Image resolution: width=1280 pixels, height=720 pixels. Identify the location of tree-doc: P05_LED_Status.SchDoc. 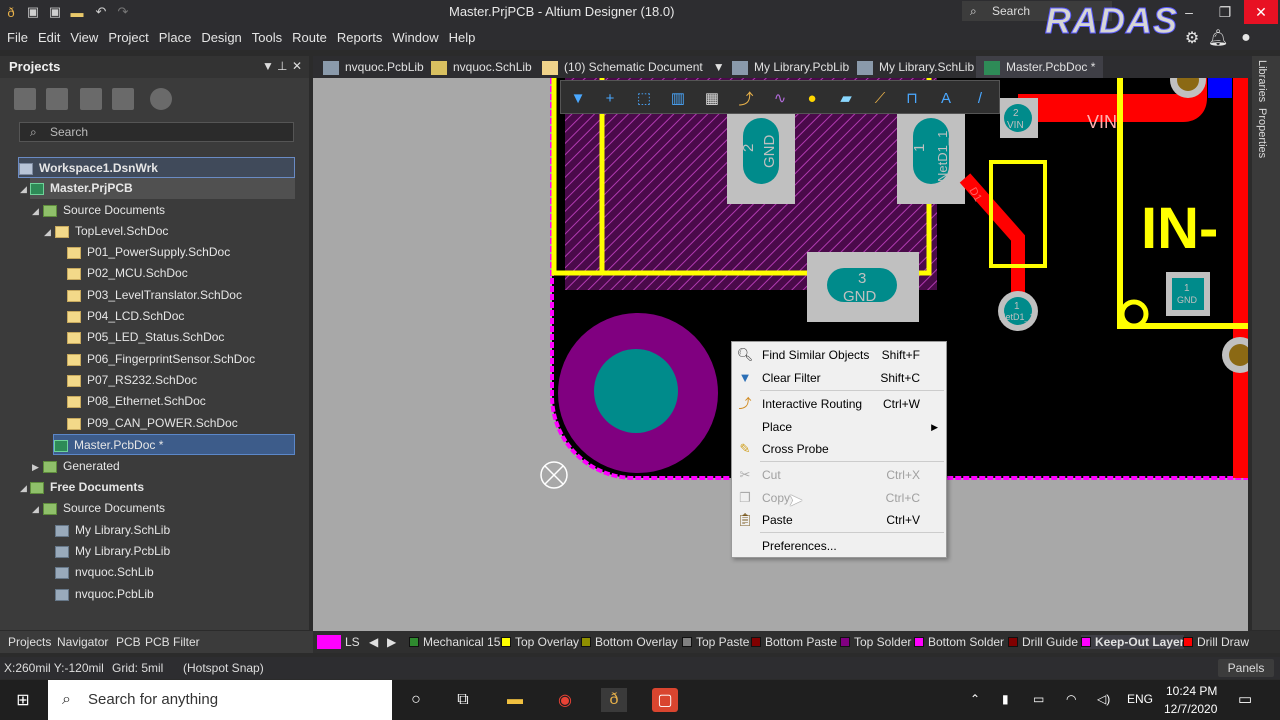
(145, 337).